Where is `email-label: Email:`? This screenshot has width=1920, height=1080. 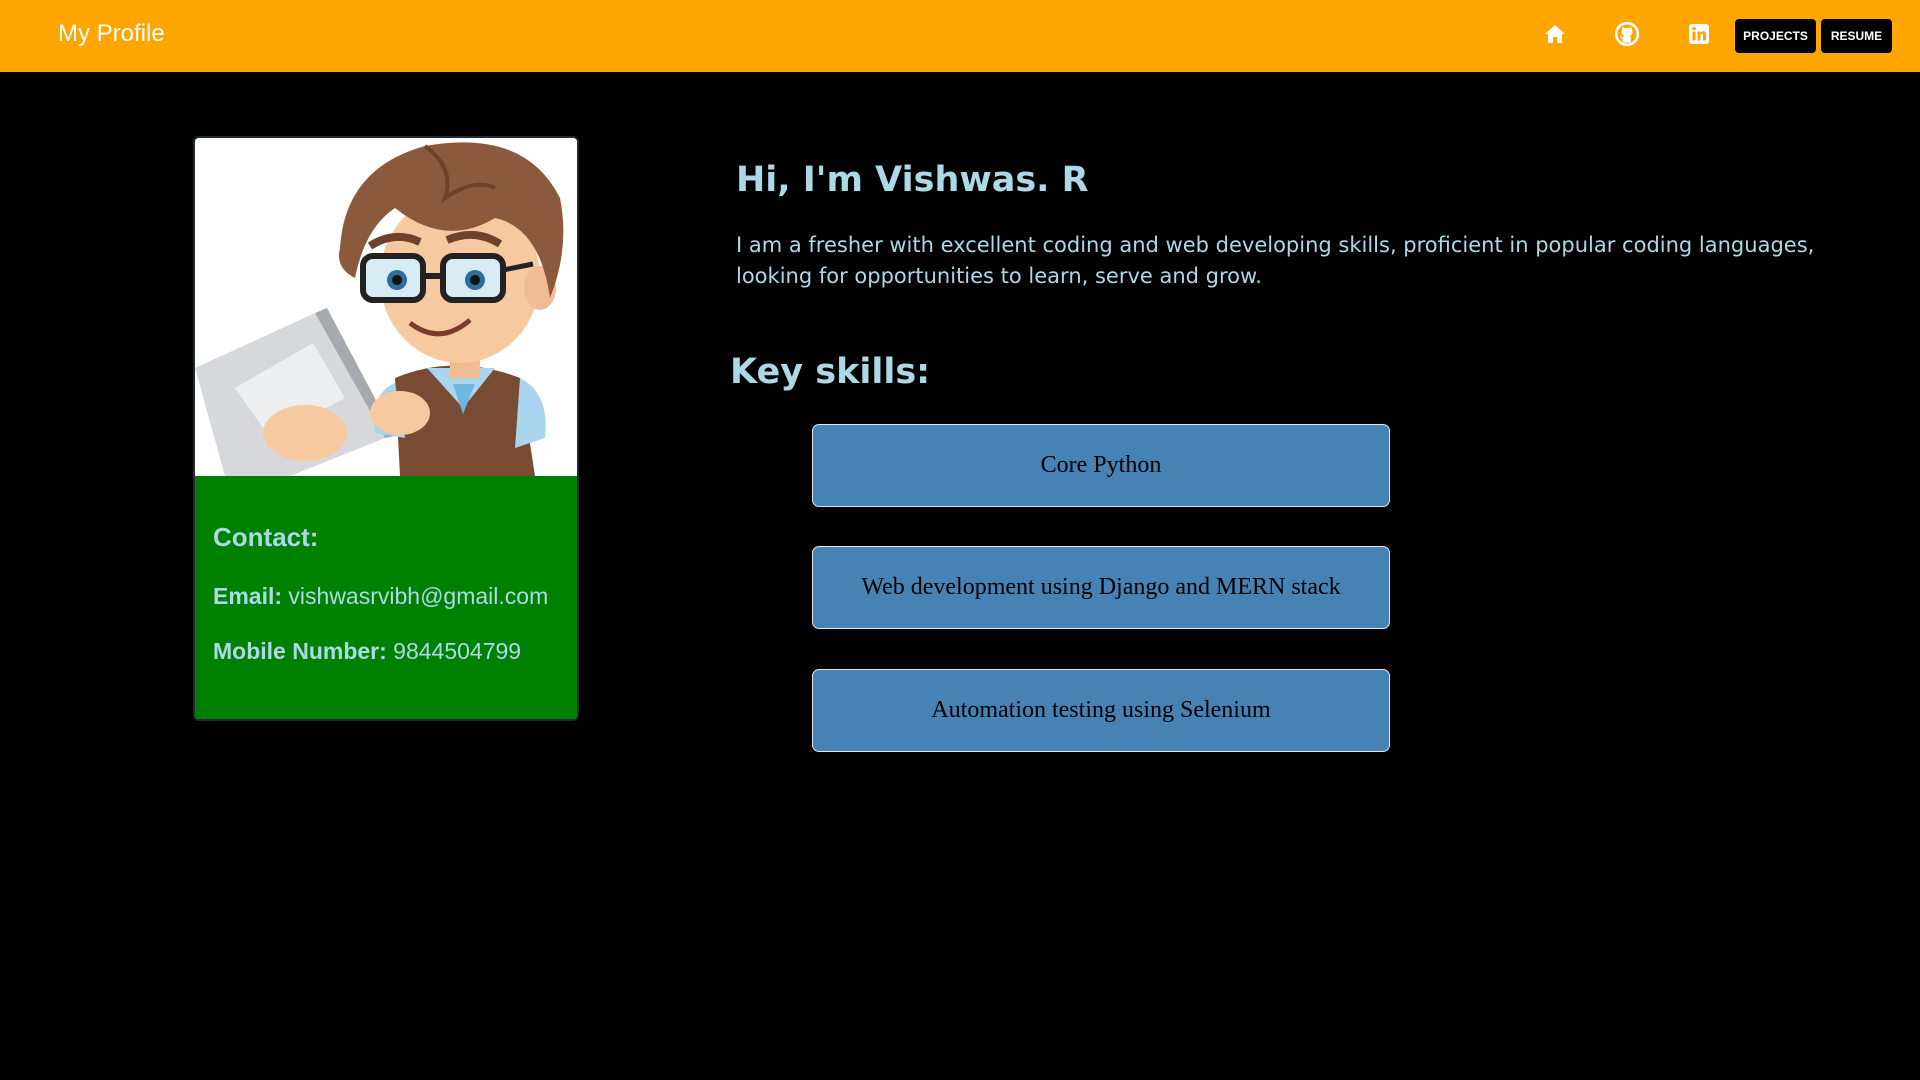
email-label: Email: is located at coordinates (248, 596).